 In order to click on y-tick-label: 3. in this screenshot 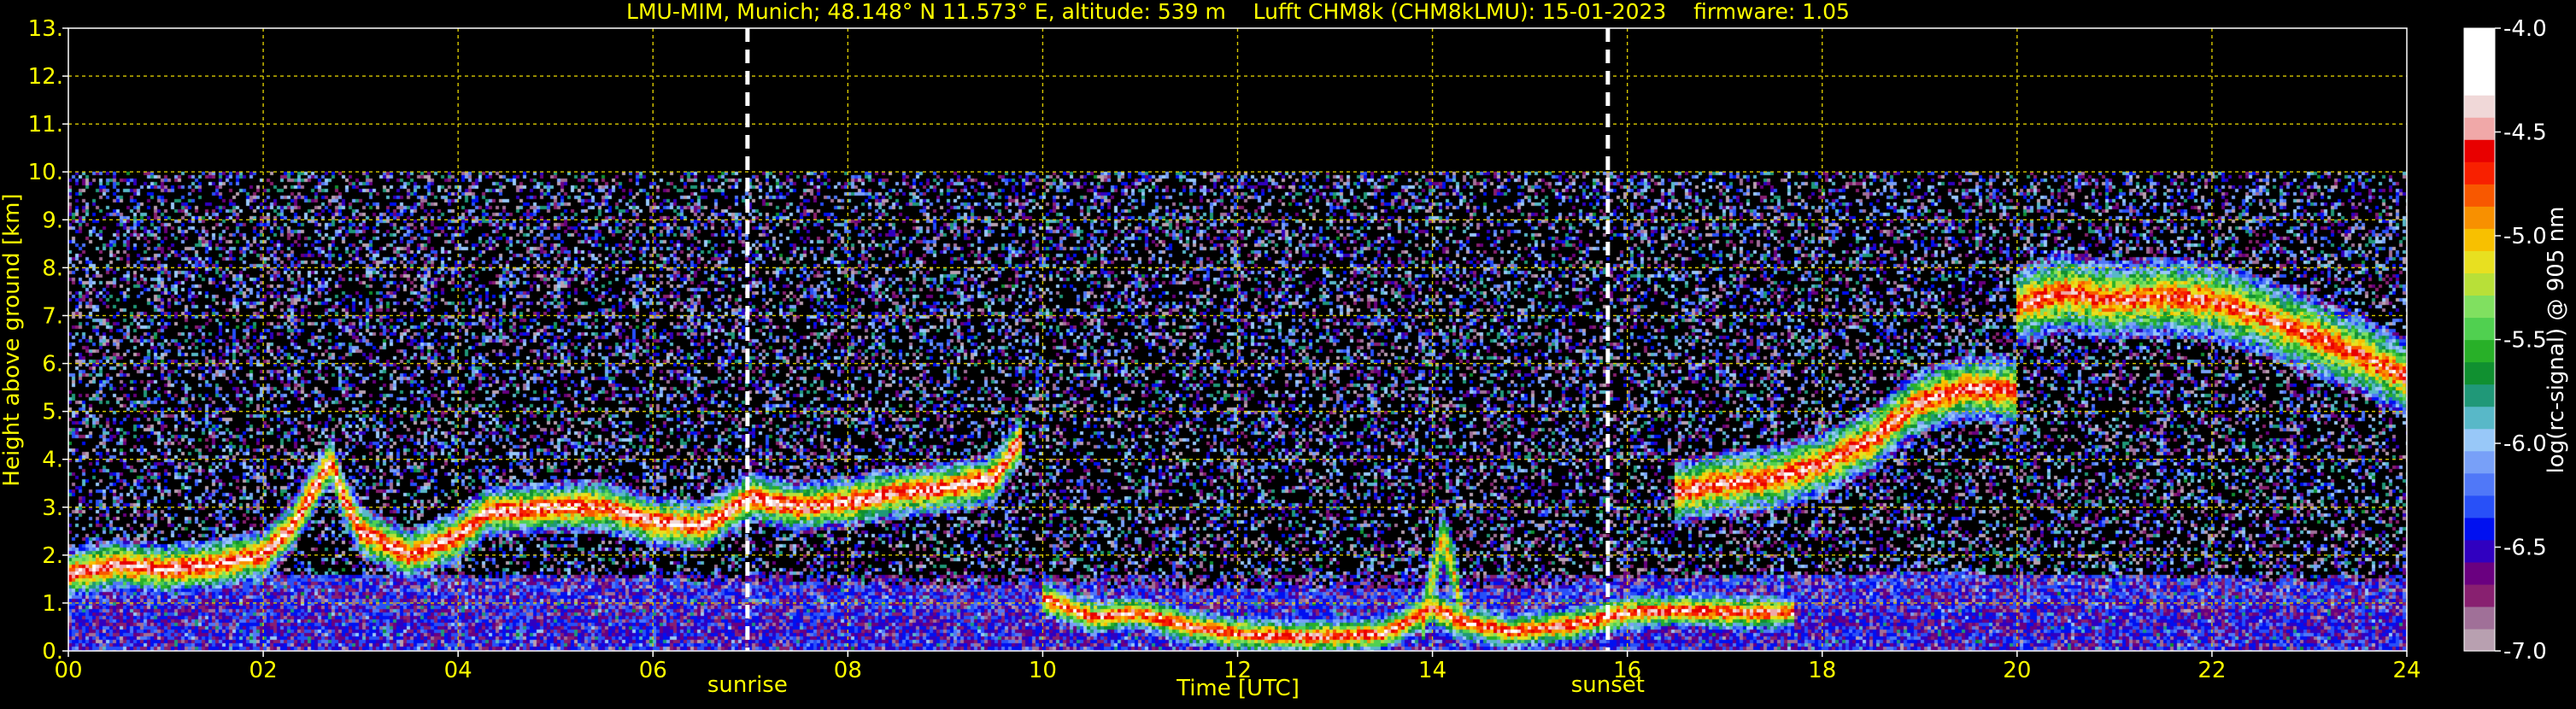, I will do `click(52, 508)`.